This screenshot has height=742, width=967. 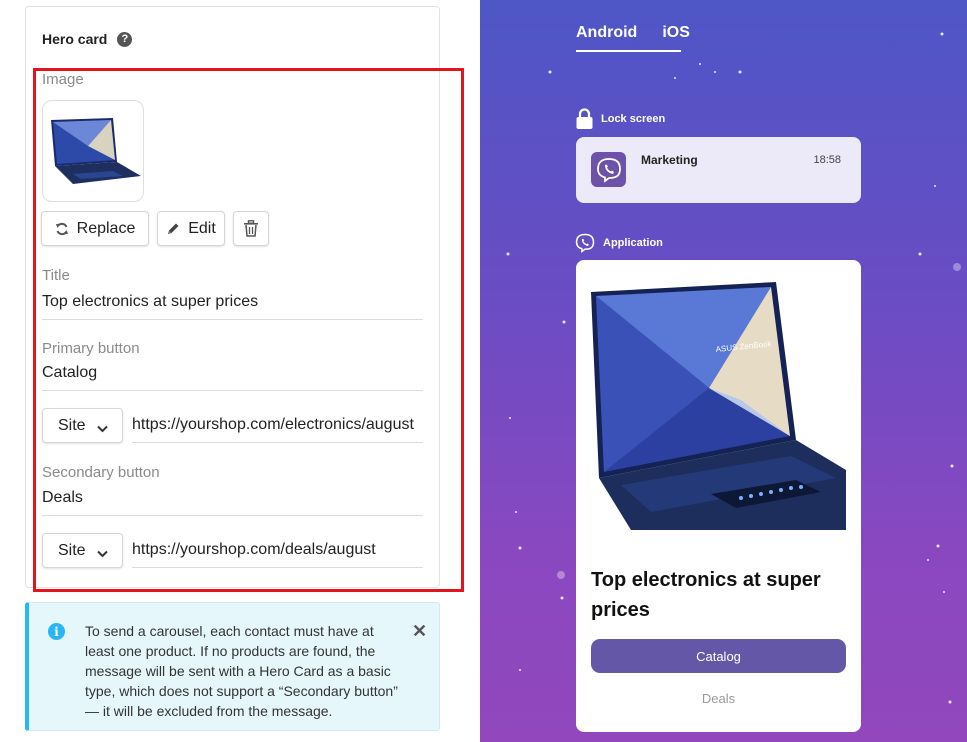 I want to click on info-icon: i, so click(x=56, y=631).